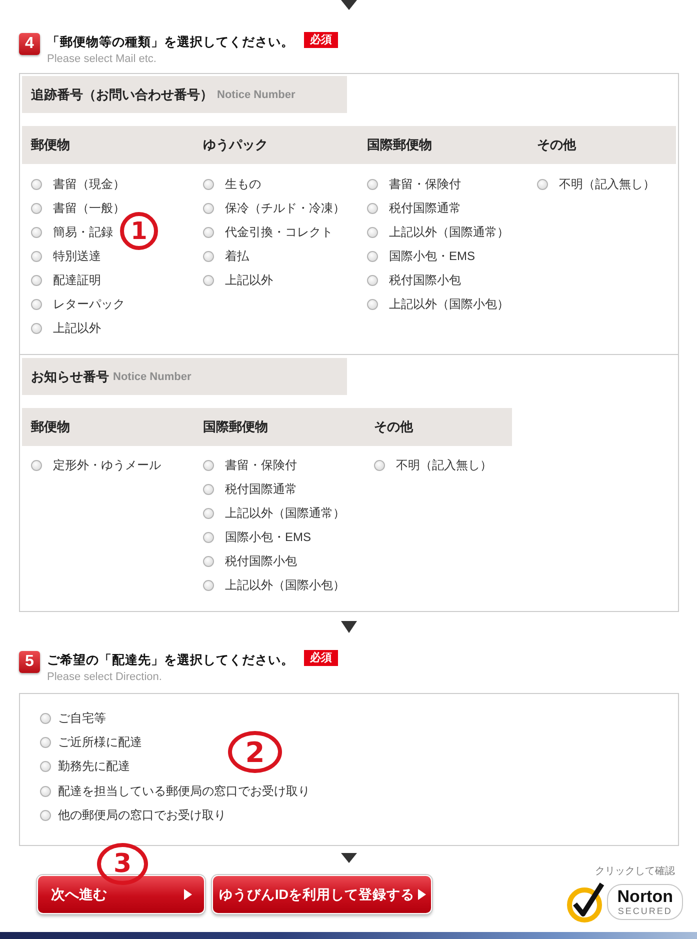 The image size is (697, 939). I want to click on option-label: レターパック, so click(89, 304).